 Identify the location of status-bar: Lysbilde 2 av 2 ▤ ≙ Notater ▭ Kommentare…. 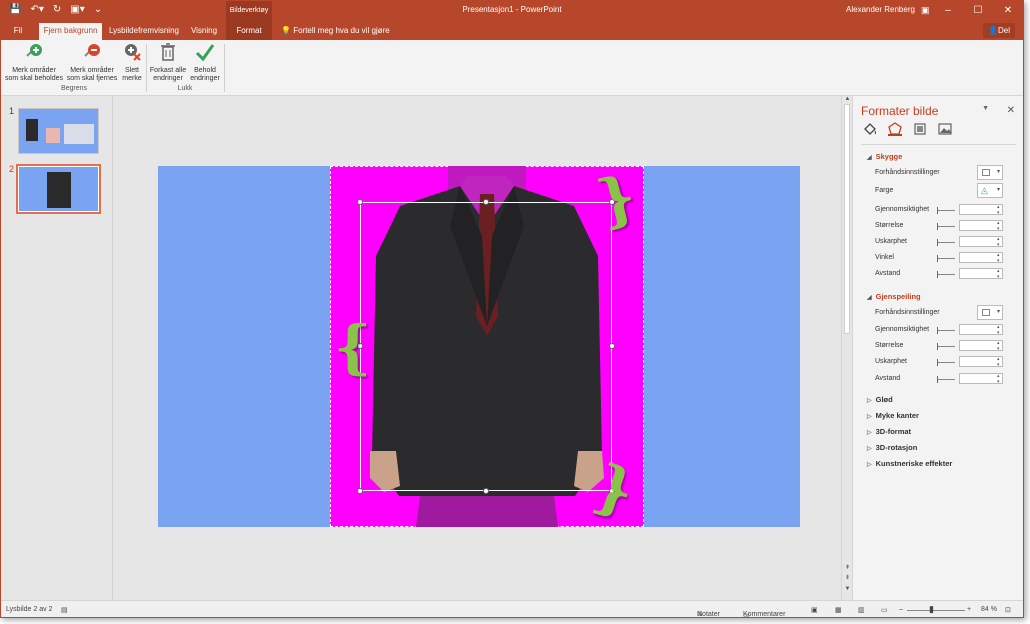
(512, 609).